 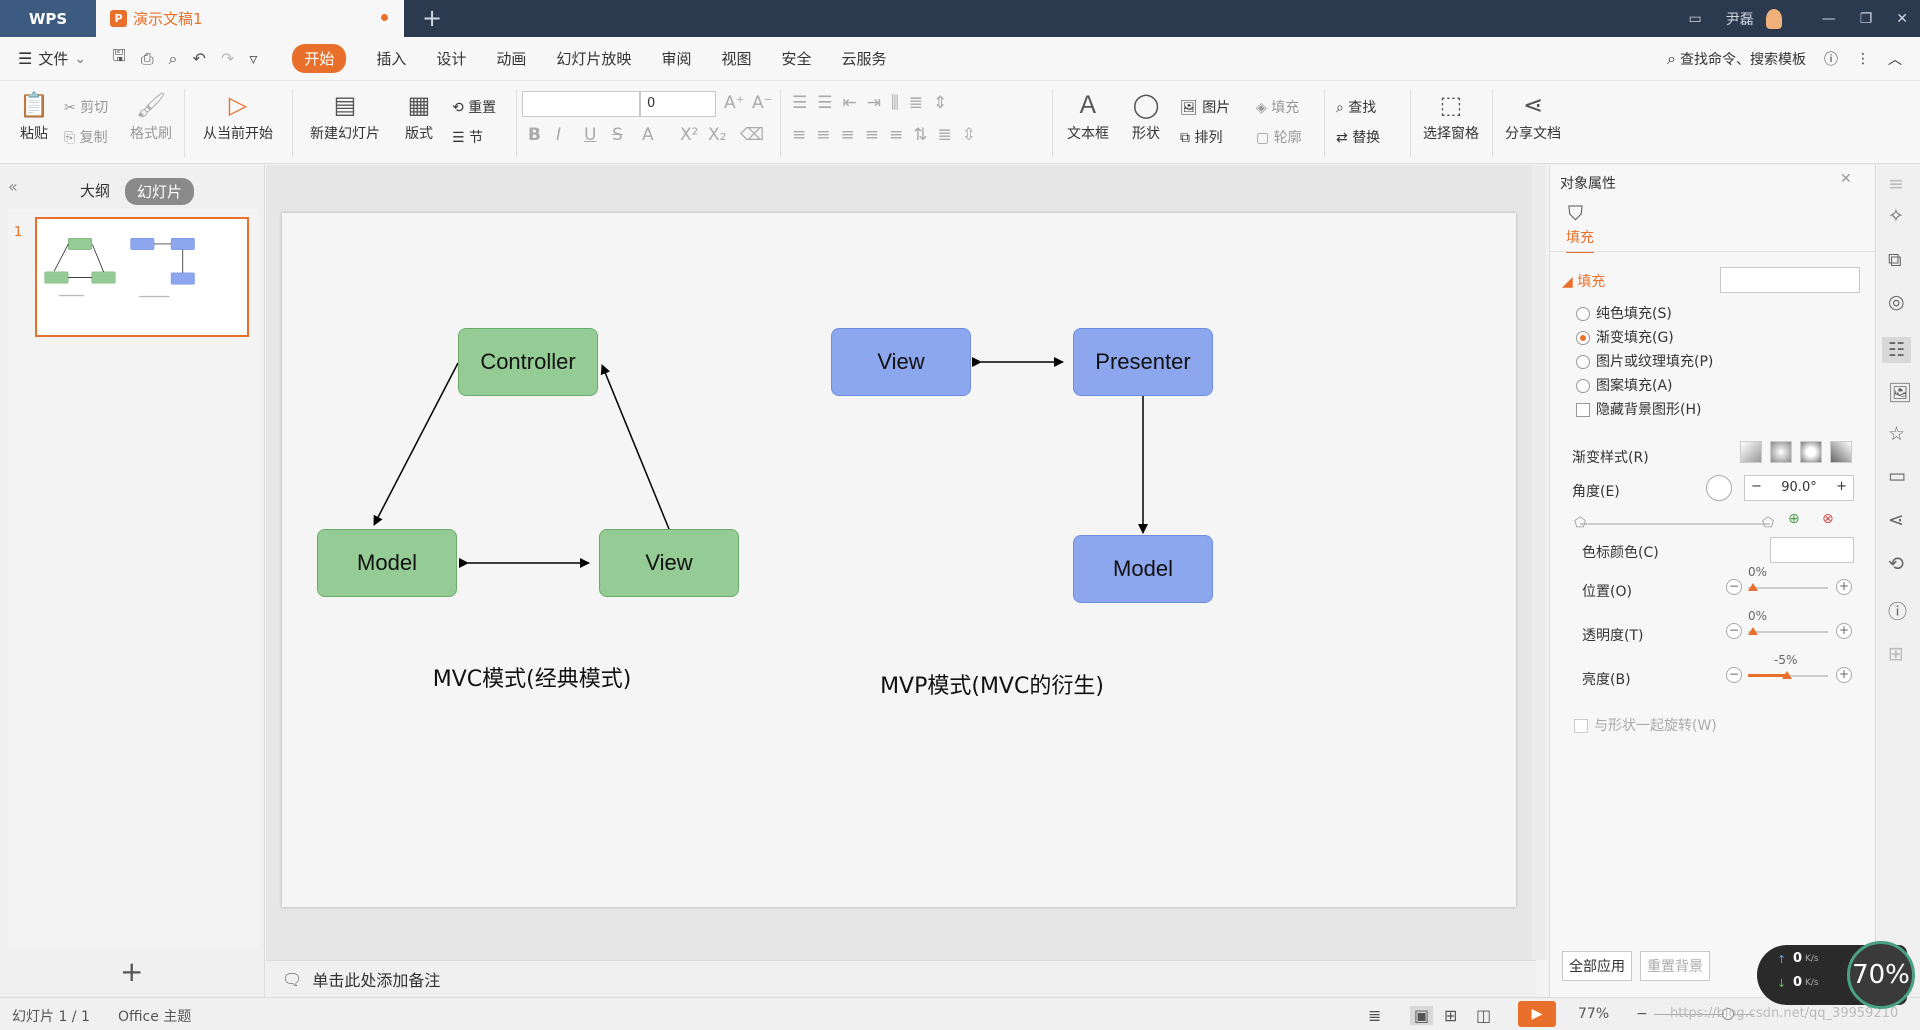 What do you see at coordinates (1593, 1014) in the screenshot?
I see `zoom-level: 77%` at bounding box center [1593, 1014].